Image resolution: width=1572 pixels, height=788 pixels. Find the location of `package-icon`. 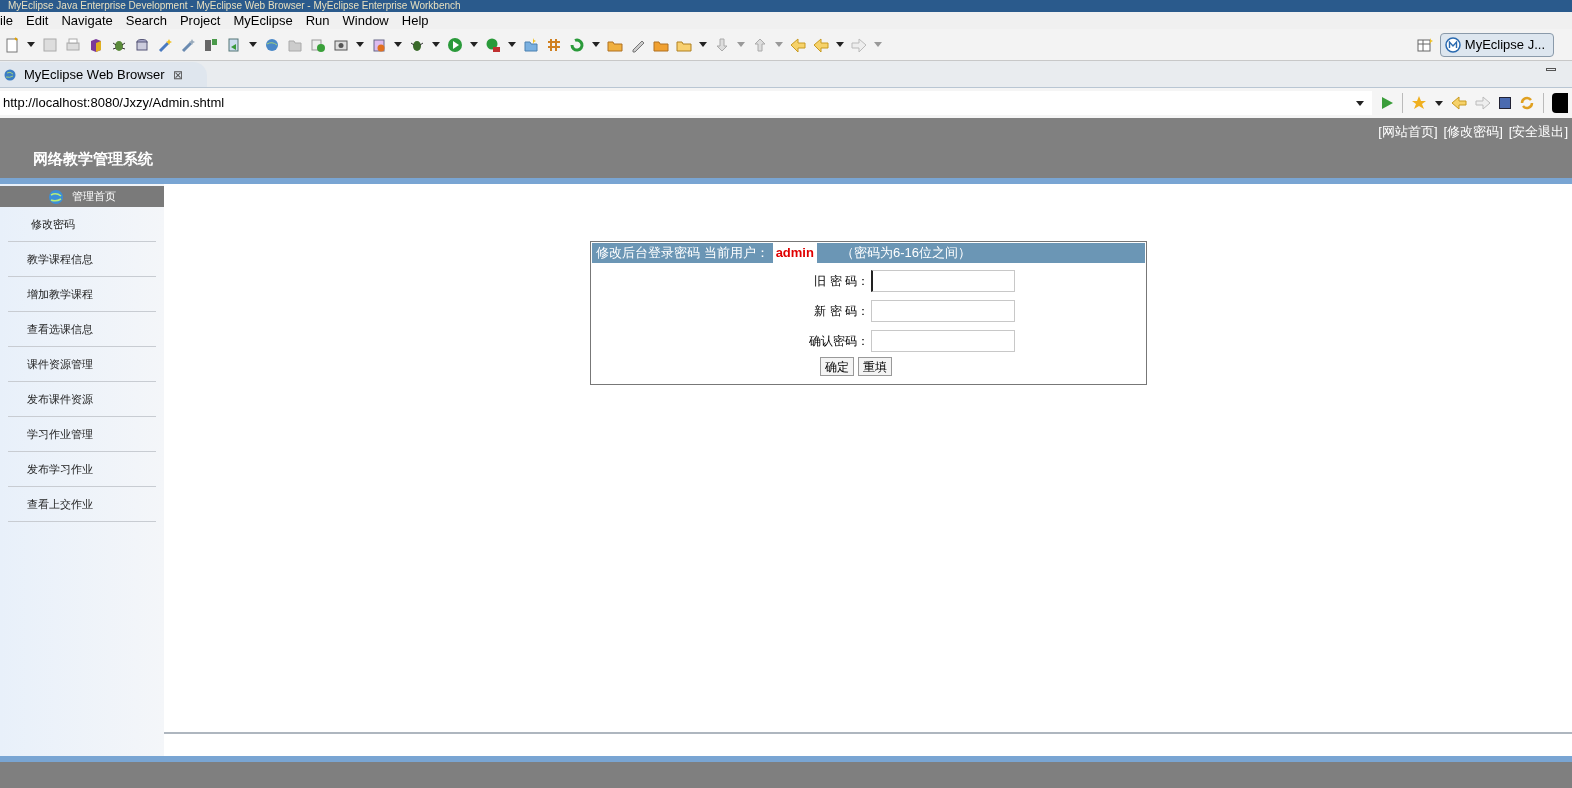

package-icon is located at coordinates (379, 44).